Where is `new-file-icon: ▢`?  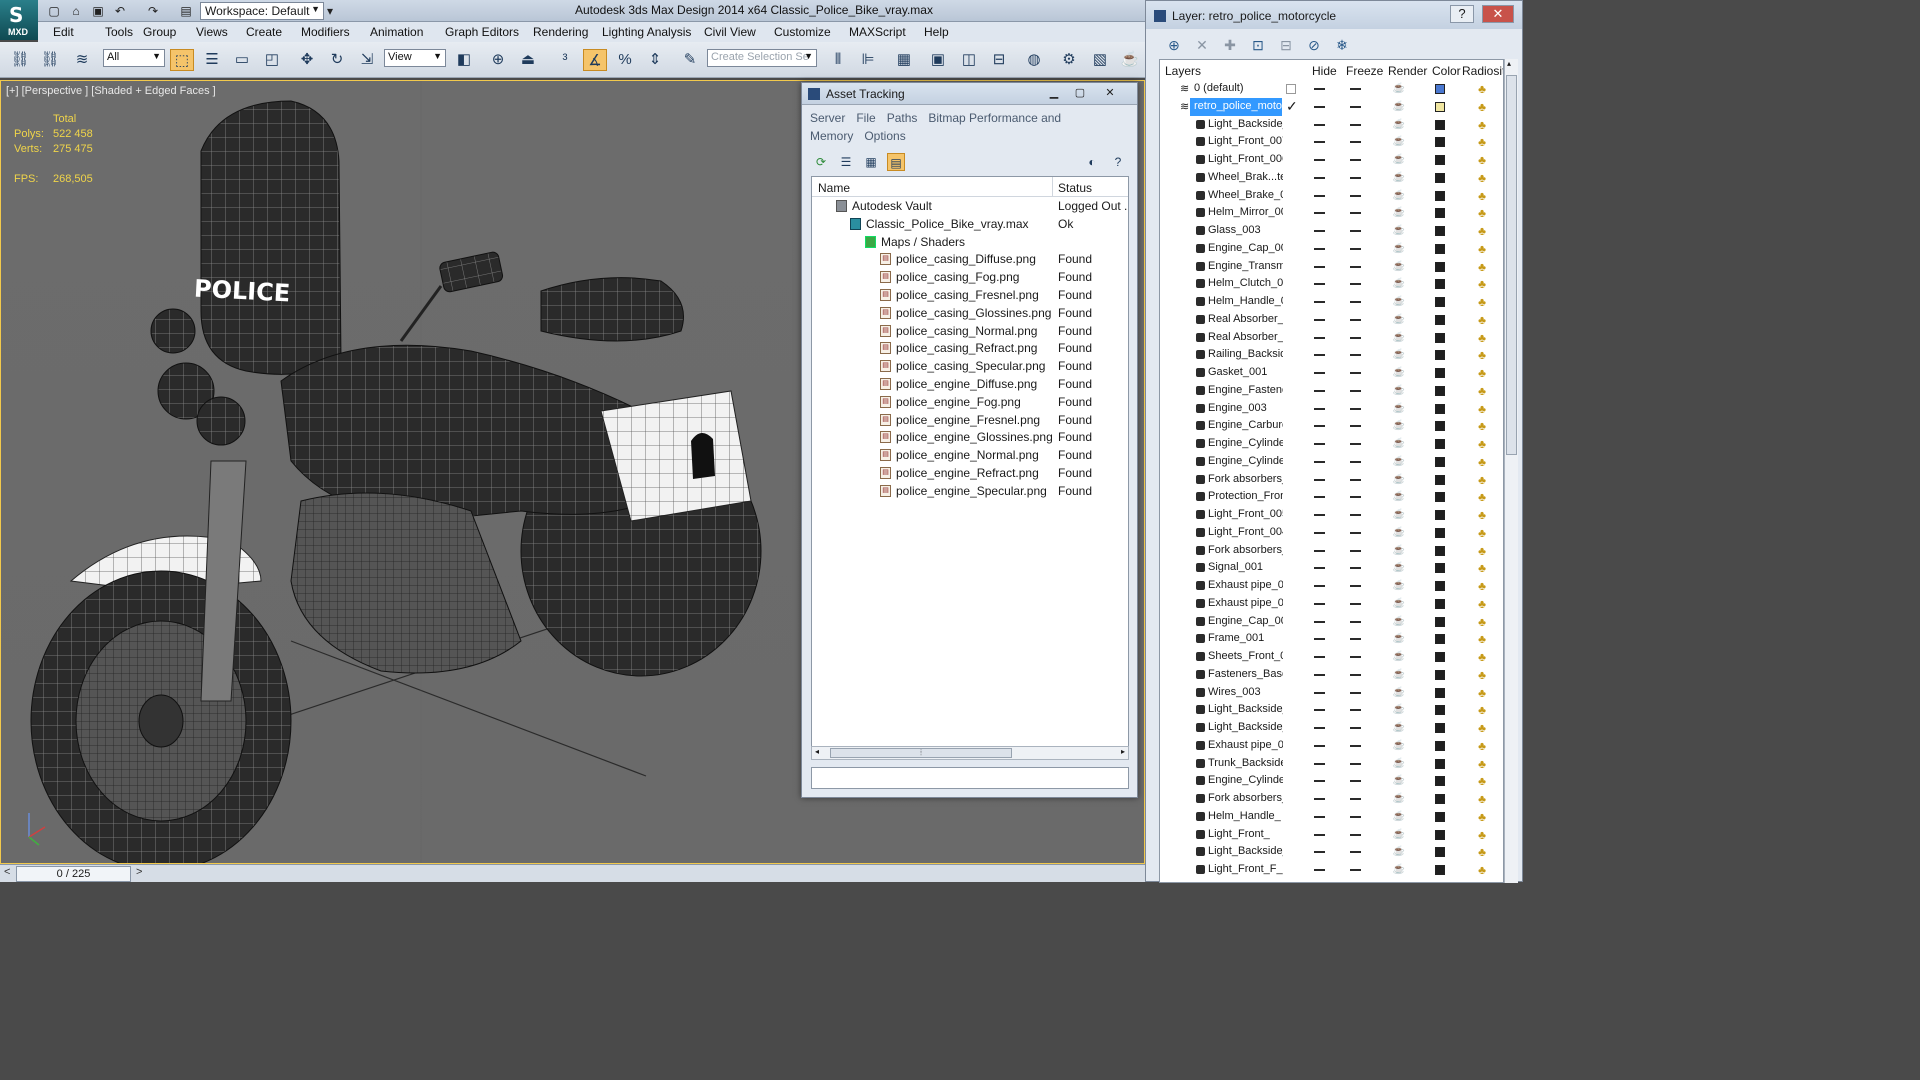 new-file-icon: ▢ is located at coordinates (54, 11).